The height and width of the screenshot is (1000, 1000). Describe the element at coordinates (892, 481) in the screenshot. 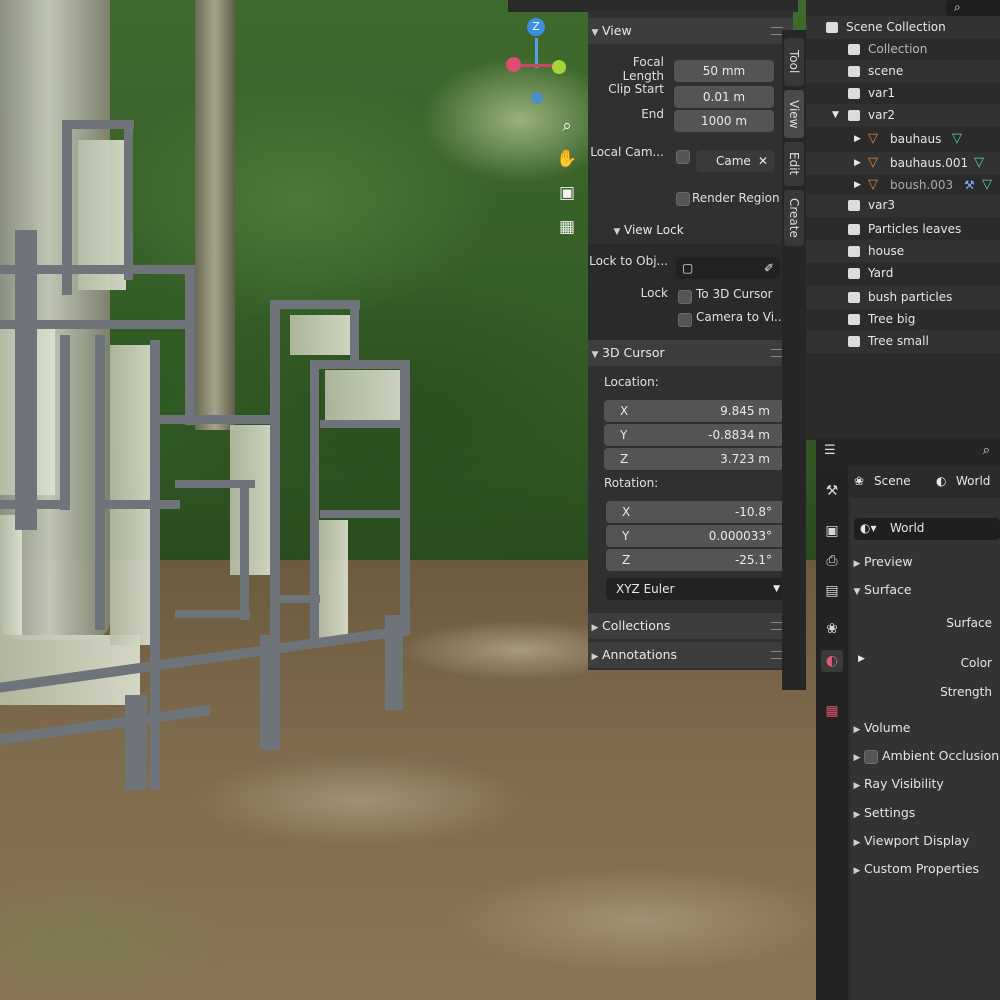

I see `breadcrumb-scene: Scene` at that location.